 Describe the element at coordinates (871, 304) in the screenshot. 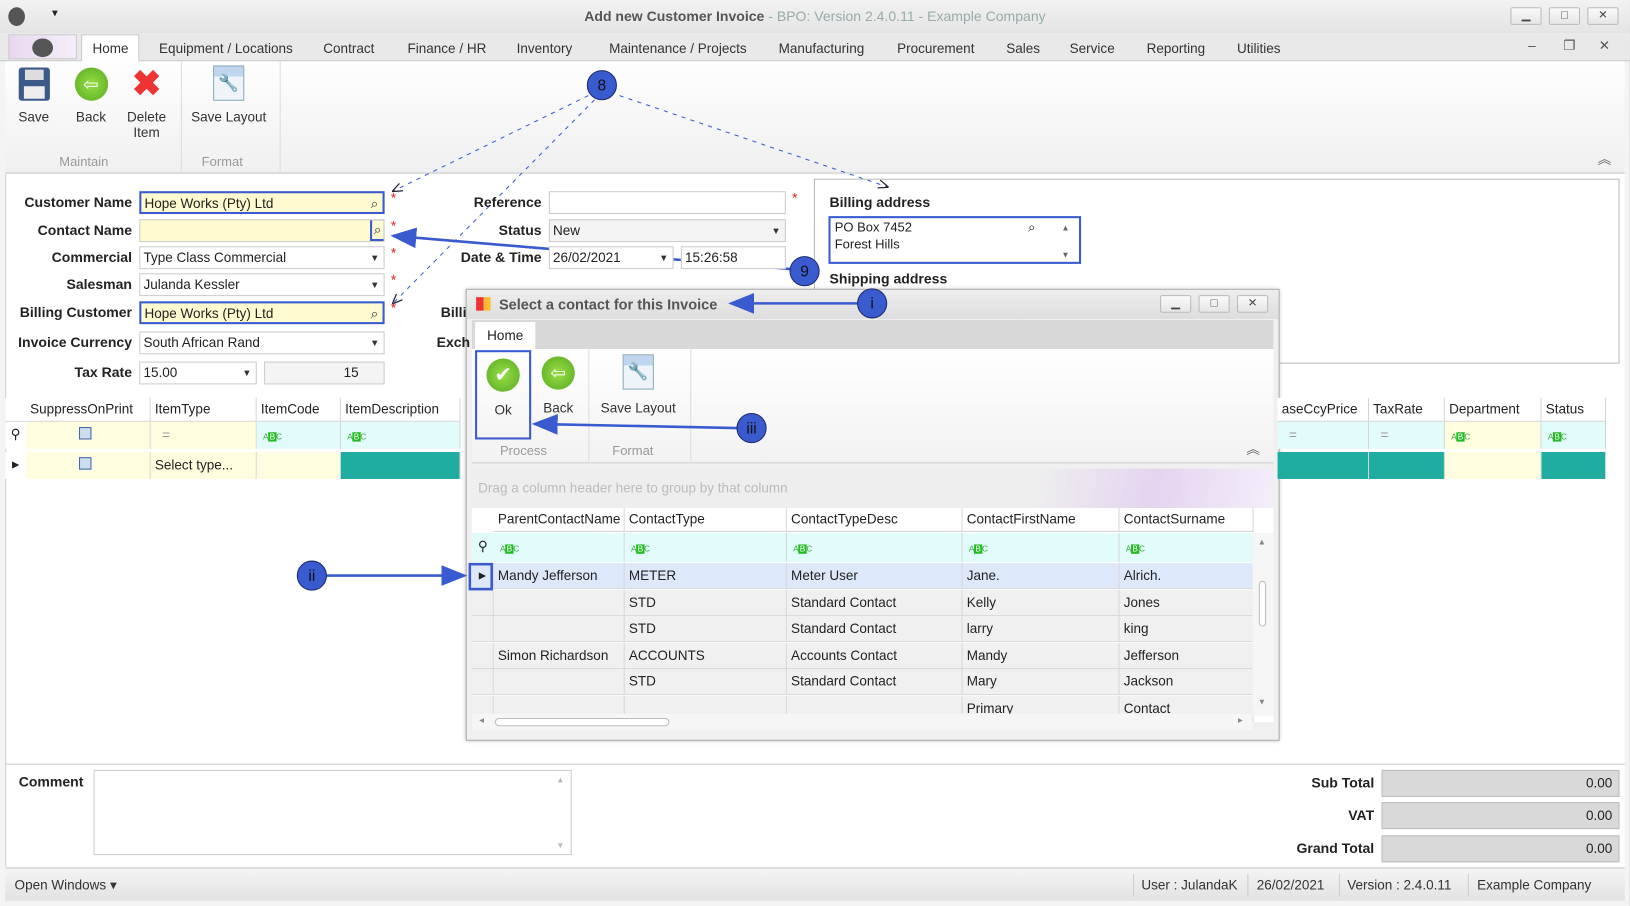

I see `annotation-label: i` at that location.